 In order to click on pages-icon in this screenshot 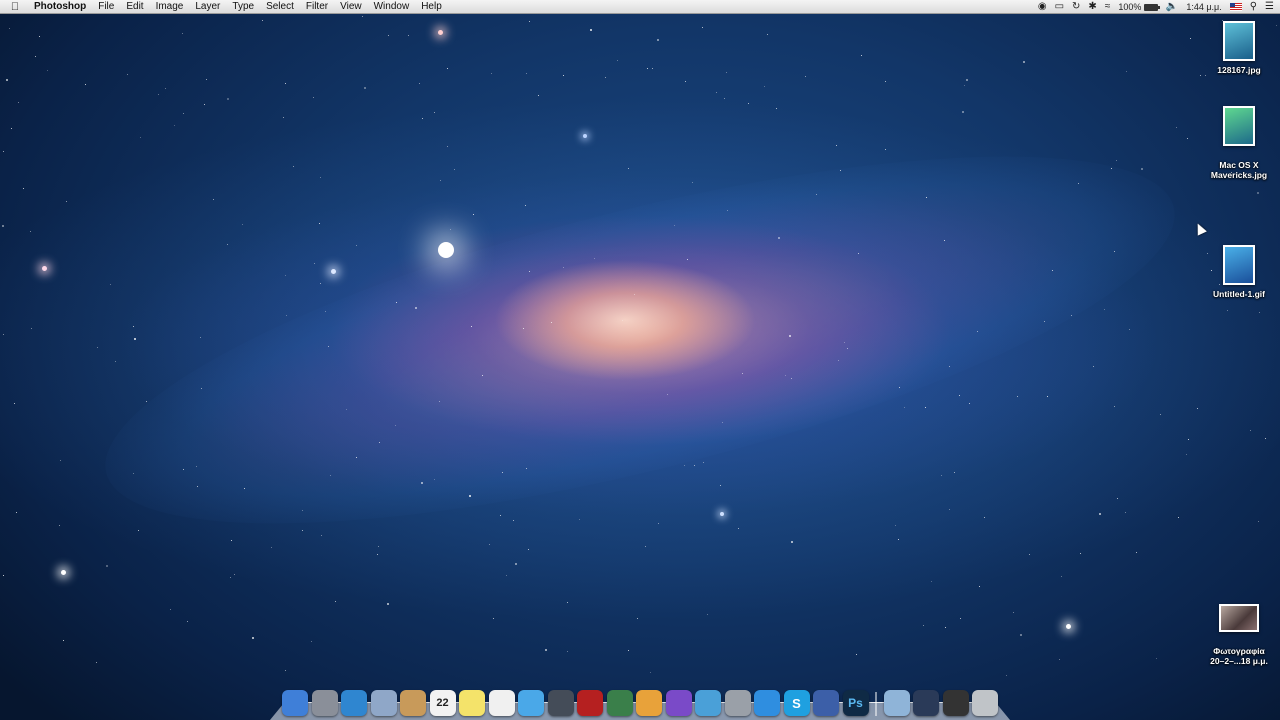, I will do `click(649, 703)`.